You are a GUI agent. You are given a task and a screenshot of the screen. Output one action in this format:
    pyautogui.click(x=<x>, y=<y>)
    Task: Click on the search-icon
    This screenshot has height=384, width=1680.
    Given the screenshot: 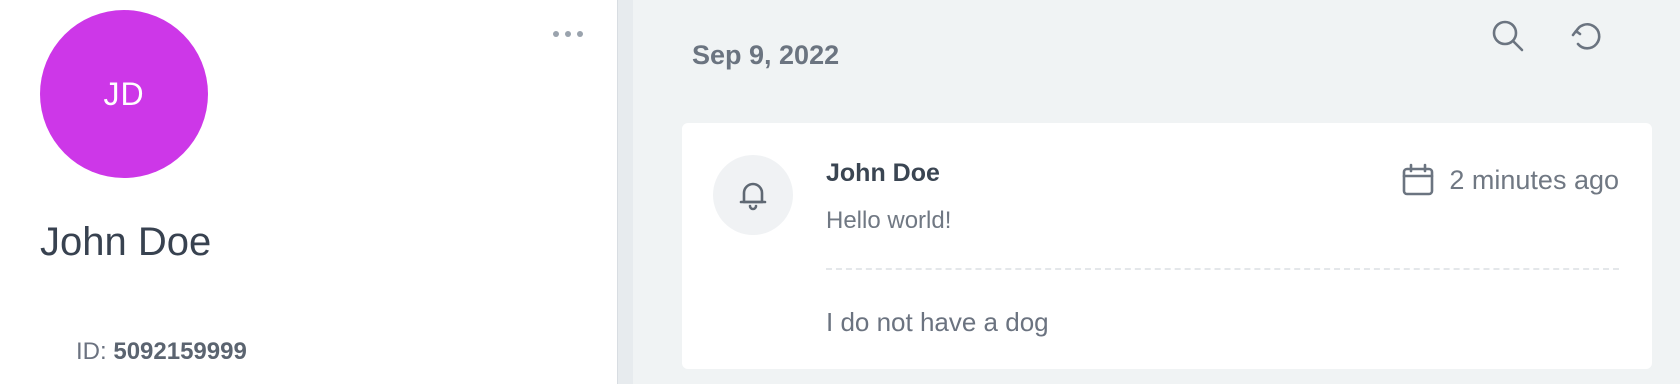 What is the action you would take?
    pyautogui.click(x=1508, y=36)
    